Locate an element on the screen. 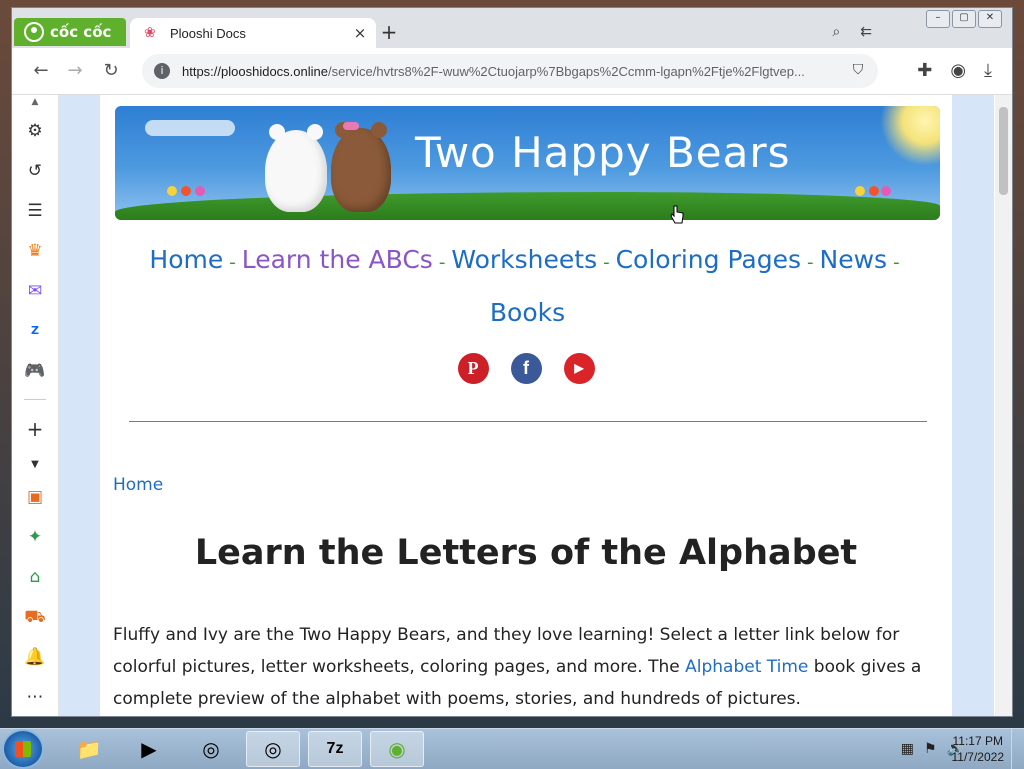 The width and height of the screenshot is (1024, 769). notification-bell-icon: 🔔 is located at coordinates (35, 657).